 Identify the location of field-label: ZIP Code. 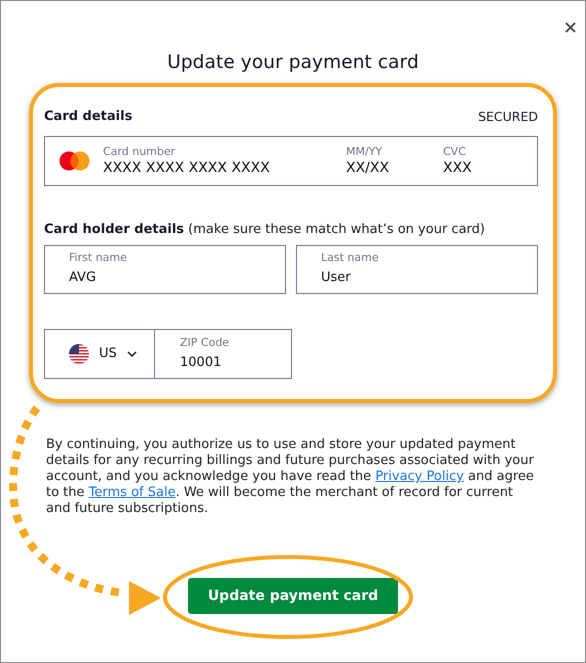
(205, 343).